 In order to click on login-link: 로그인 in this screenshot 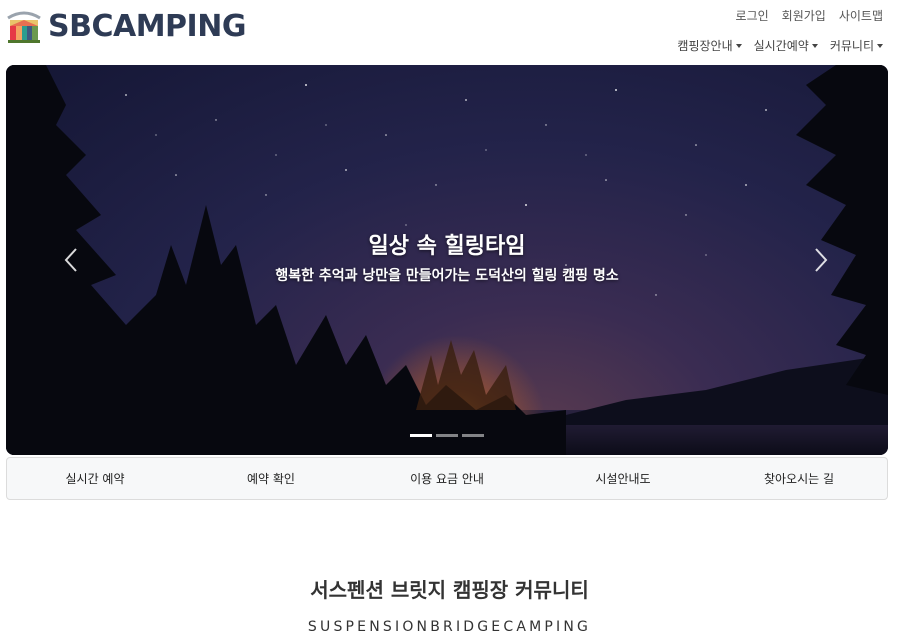, I will do `click(752, 15)`.